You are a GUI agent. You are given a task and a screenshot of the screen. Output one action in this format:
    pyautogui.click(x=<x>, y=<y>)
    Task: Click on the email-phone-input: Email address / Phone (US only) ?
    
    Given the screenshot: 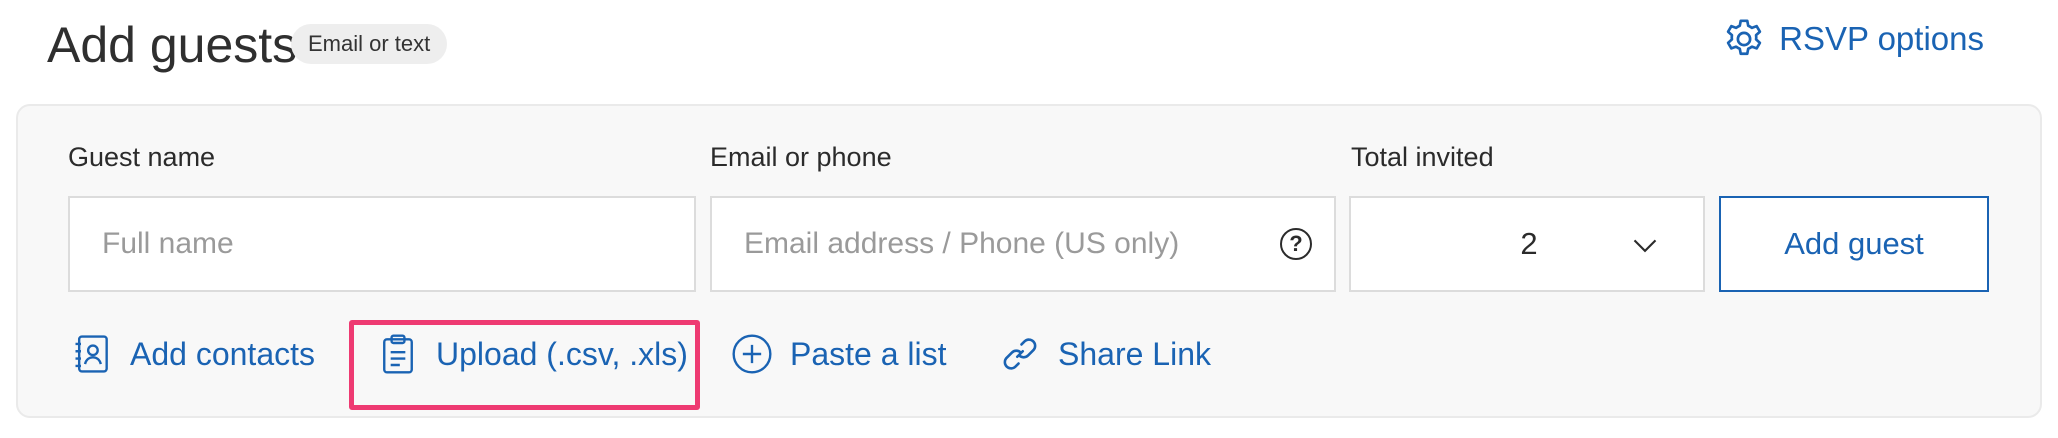 What is the action you would take?
    pyautogui.click(x=1023, y=244)
    